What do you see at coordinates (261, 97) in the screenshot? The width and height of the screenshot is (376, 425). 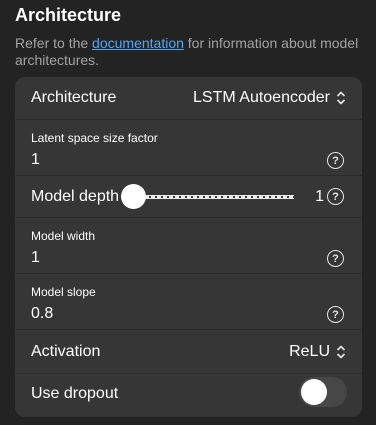 I see `architecture-selected-text: LSTM Autoencoder` at bounding box center [261, 97].